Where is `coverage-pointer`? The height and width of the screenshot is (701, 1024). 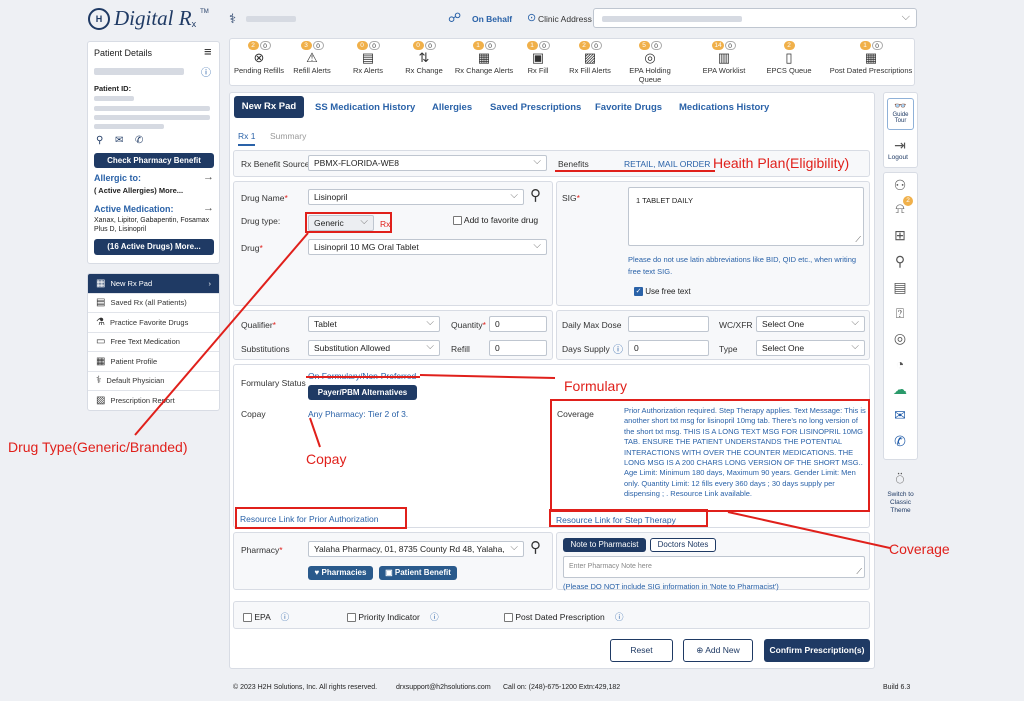
coverage-pointer is located at coordinates (809, 530).